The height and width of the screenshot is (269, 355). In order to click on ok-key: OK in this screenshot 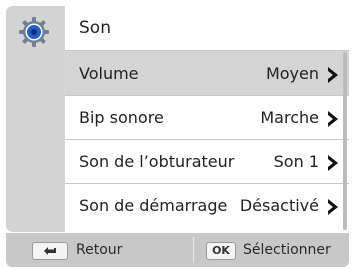, I will do `click(221, 251)`.